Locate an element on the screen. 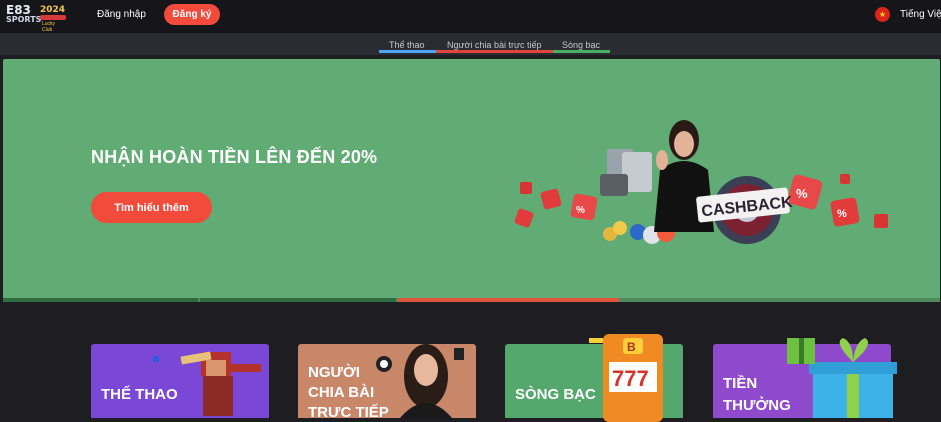 This screenshot has height=422, width=941. signup-button: Đăng ký is located at coordinates (192, 14).